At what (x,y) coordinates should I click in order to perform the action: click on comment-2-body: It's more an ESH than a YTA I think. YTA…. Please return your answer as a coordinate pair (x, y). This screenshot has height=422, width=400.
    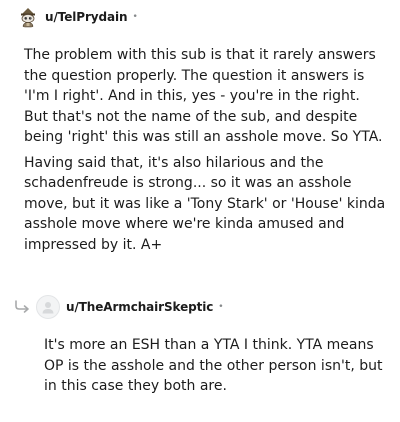
    Looking at the image, I should click on (215, 366).